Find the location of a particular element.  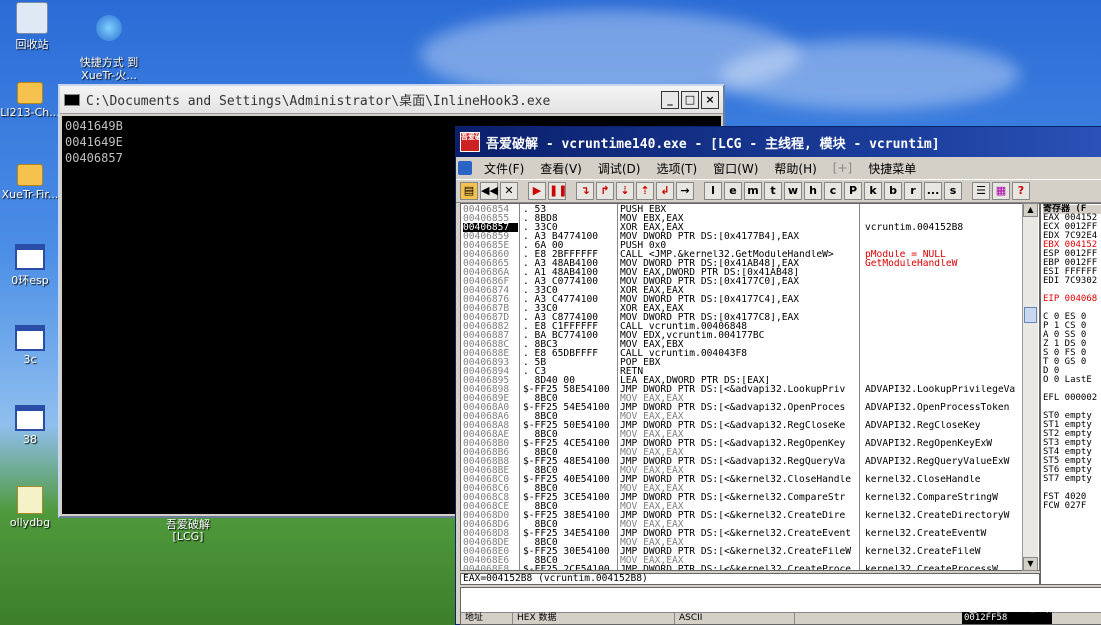

hex-cell: $-FF25 34E54100 is located at coordinates (570, 533).